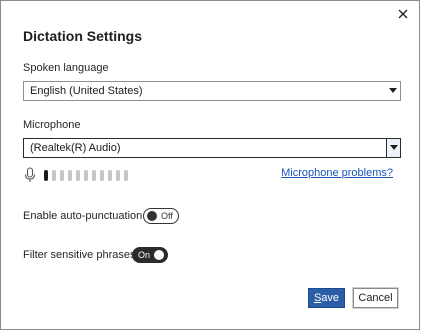 The image size is (422, 332). What do you see at coordinates (66, 68) in the screenshot?
I see `spoken-language-label: Spoken language` at bounding box center [66, 68].